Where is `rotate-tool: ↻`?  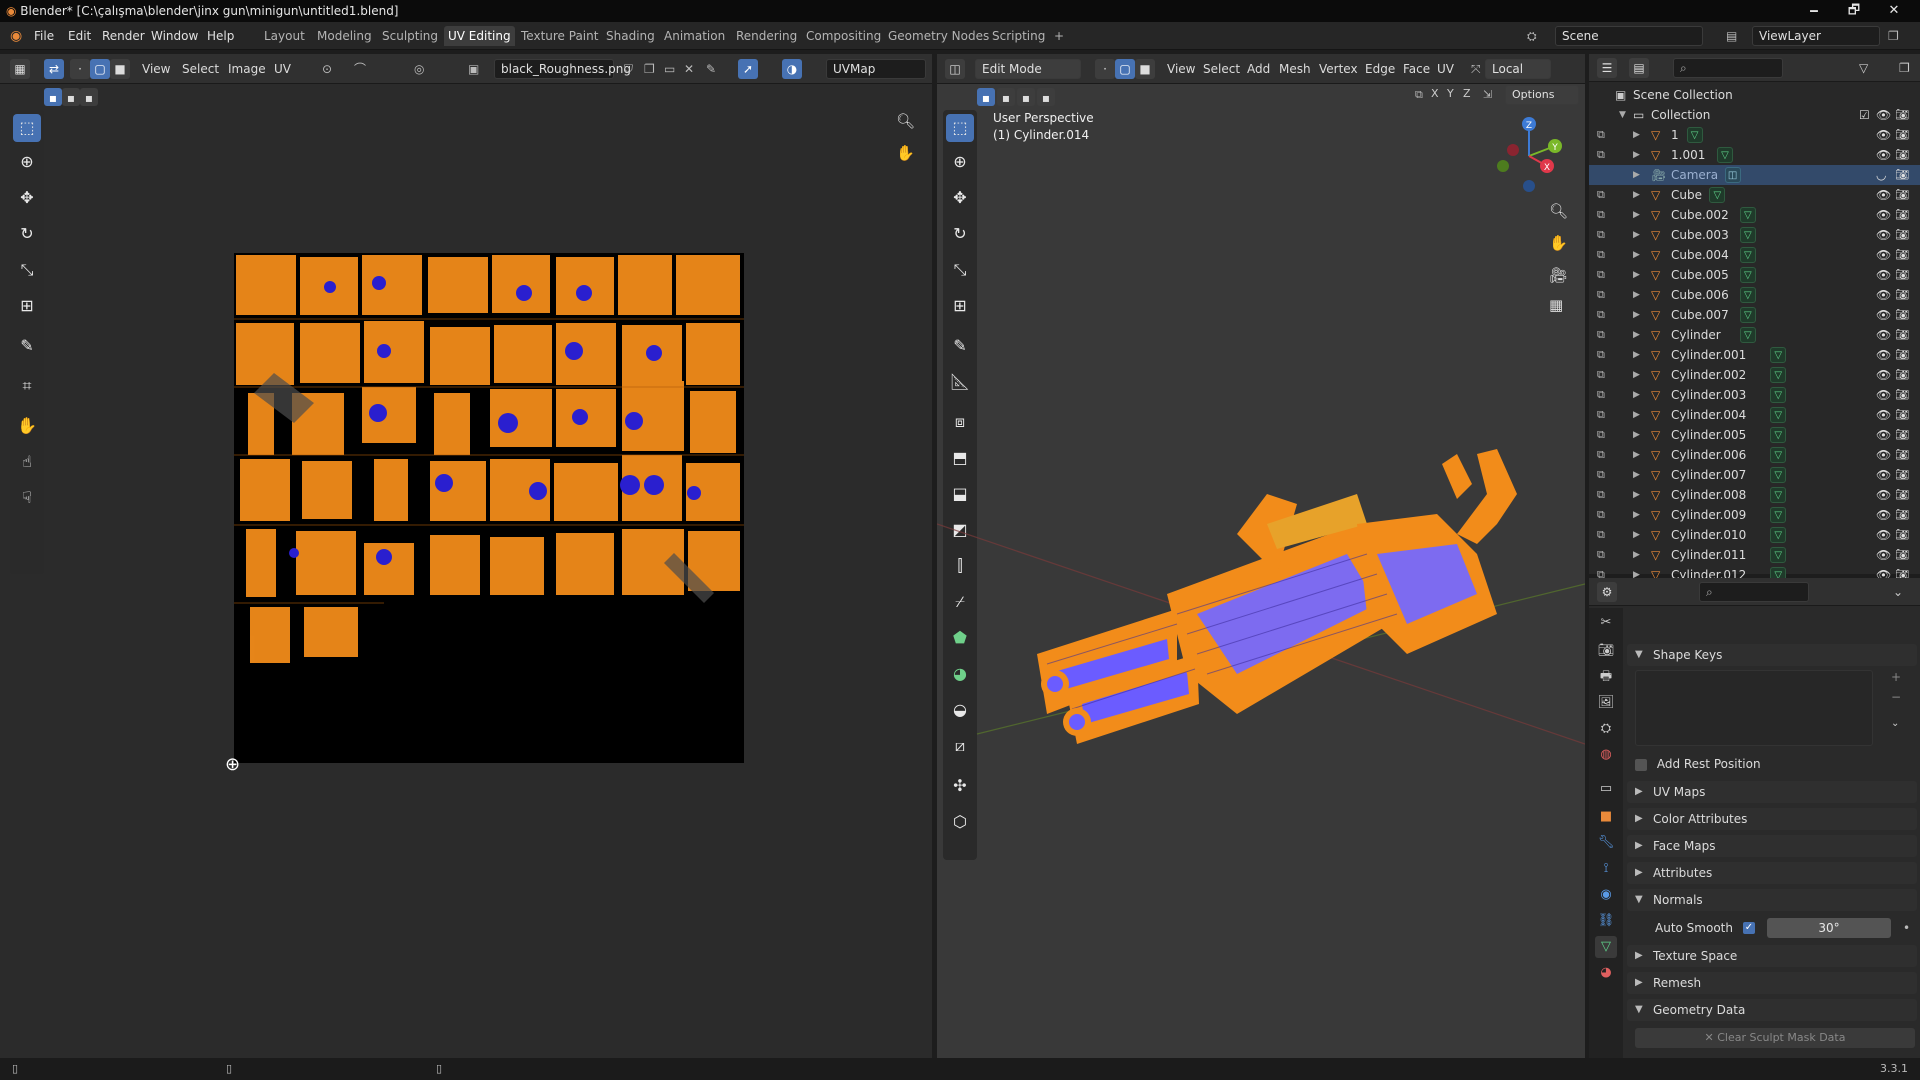
rotate-tool: ↻ is located at coordinates (27, 234).